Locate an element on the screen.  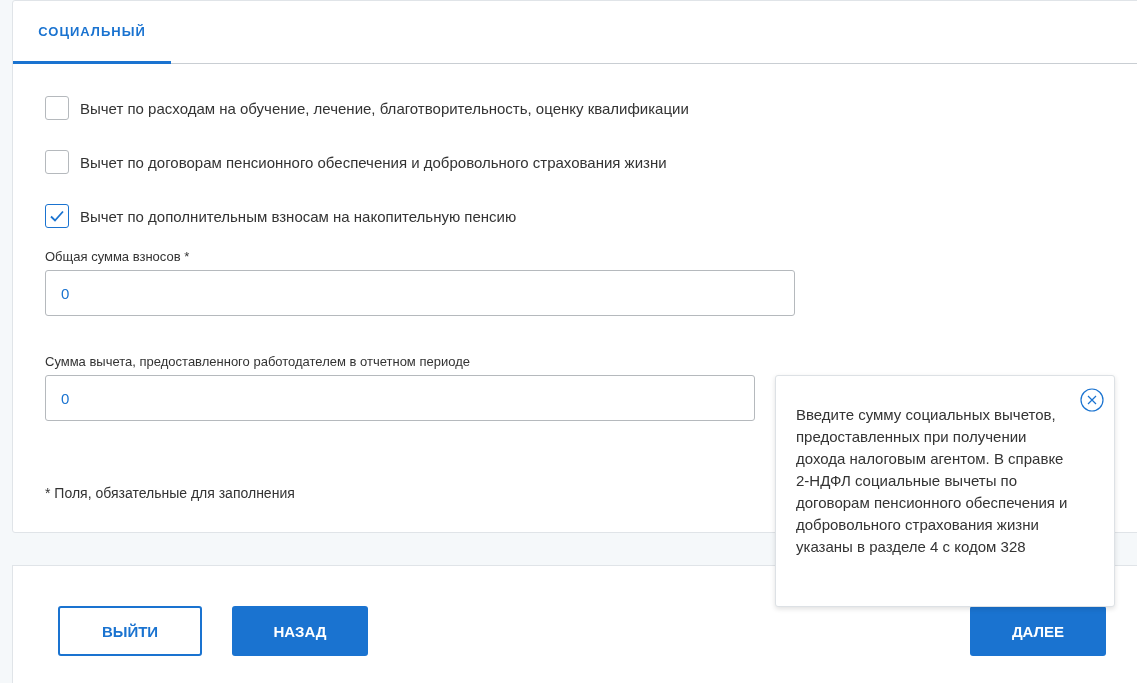
nav-button: ДАЛЕЕ is located at coordinates (1038, 631).